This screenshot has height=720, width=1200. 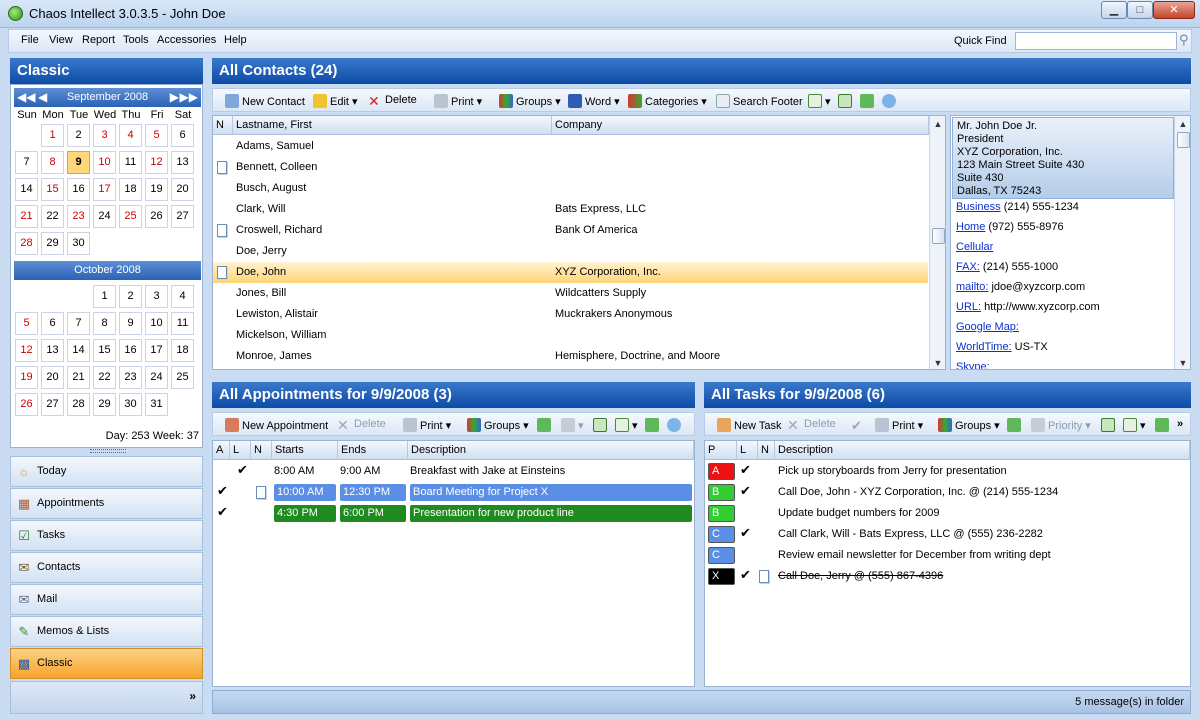 I want to click on appt-settings-button, so click(x=675, y=425).